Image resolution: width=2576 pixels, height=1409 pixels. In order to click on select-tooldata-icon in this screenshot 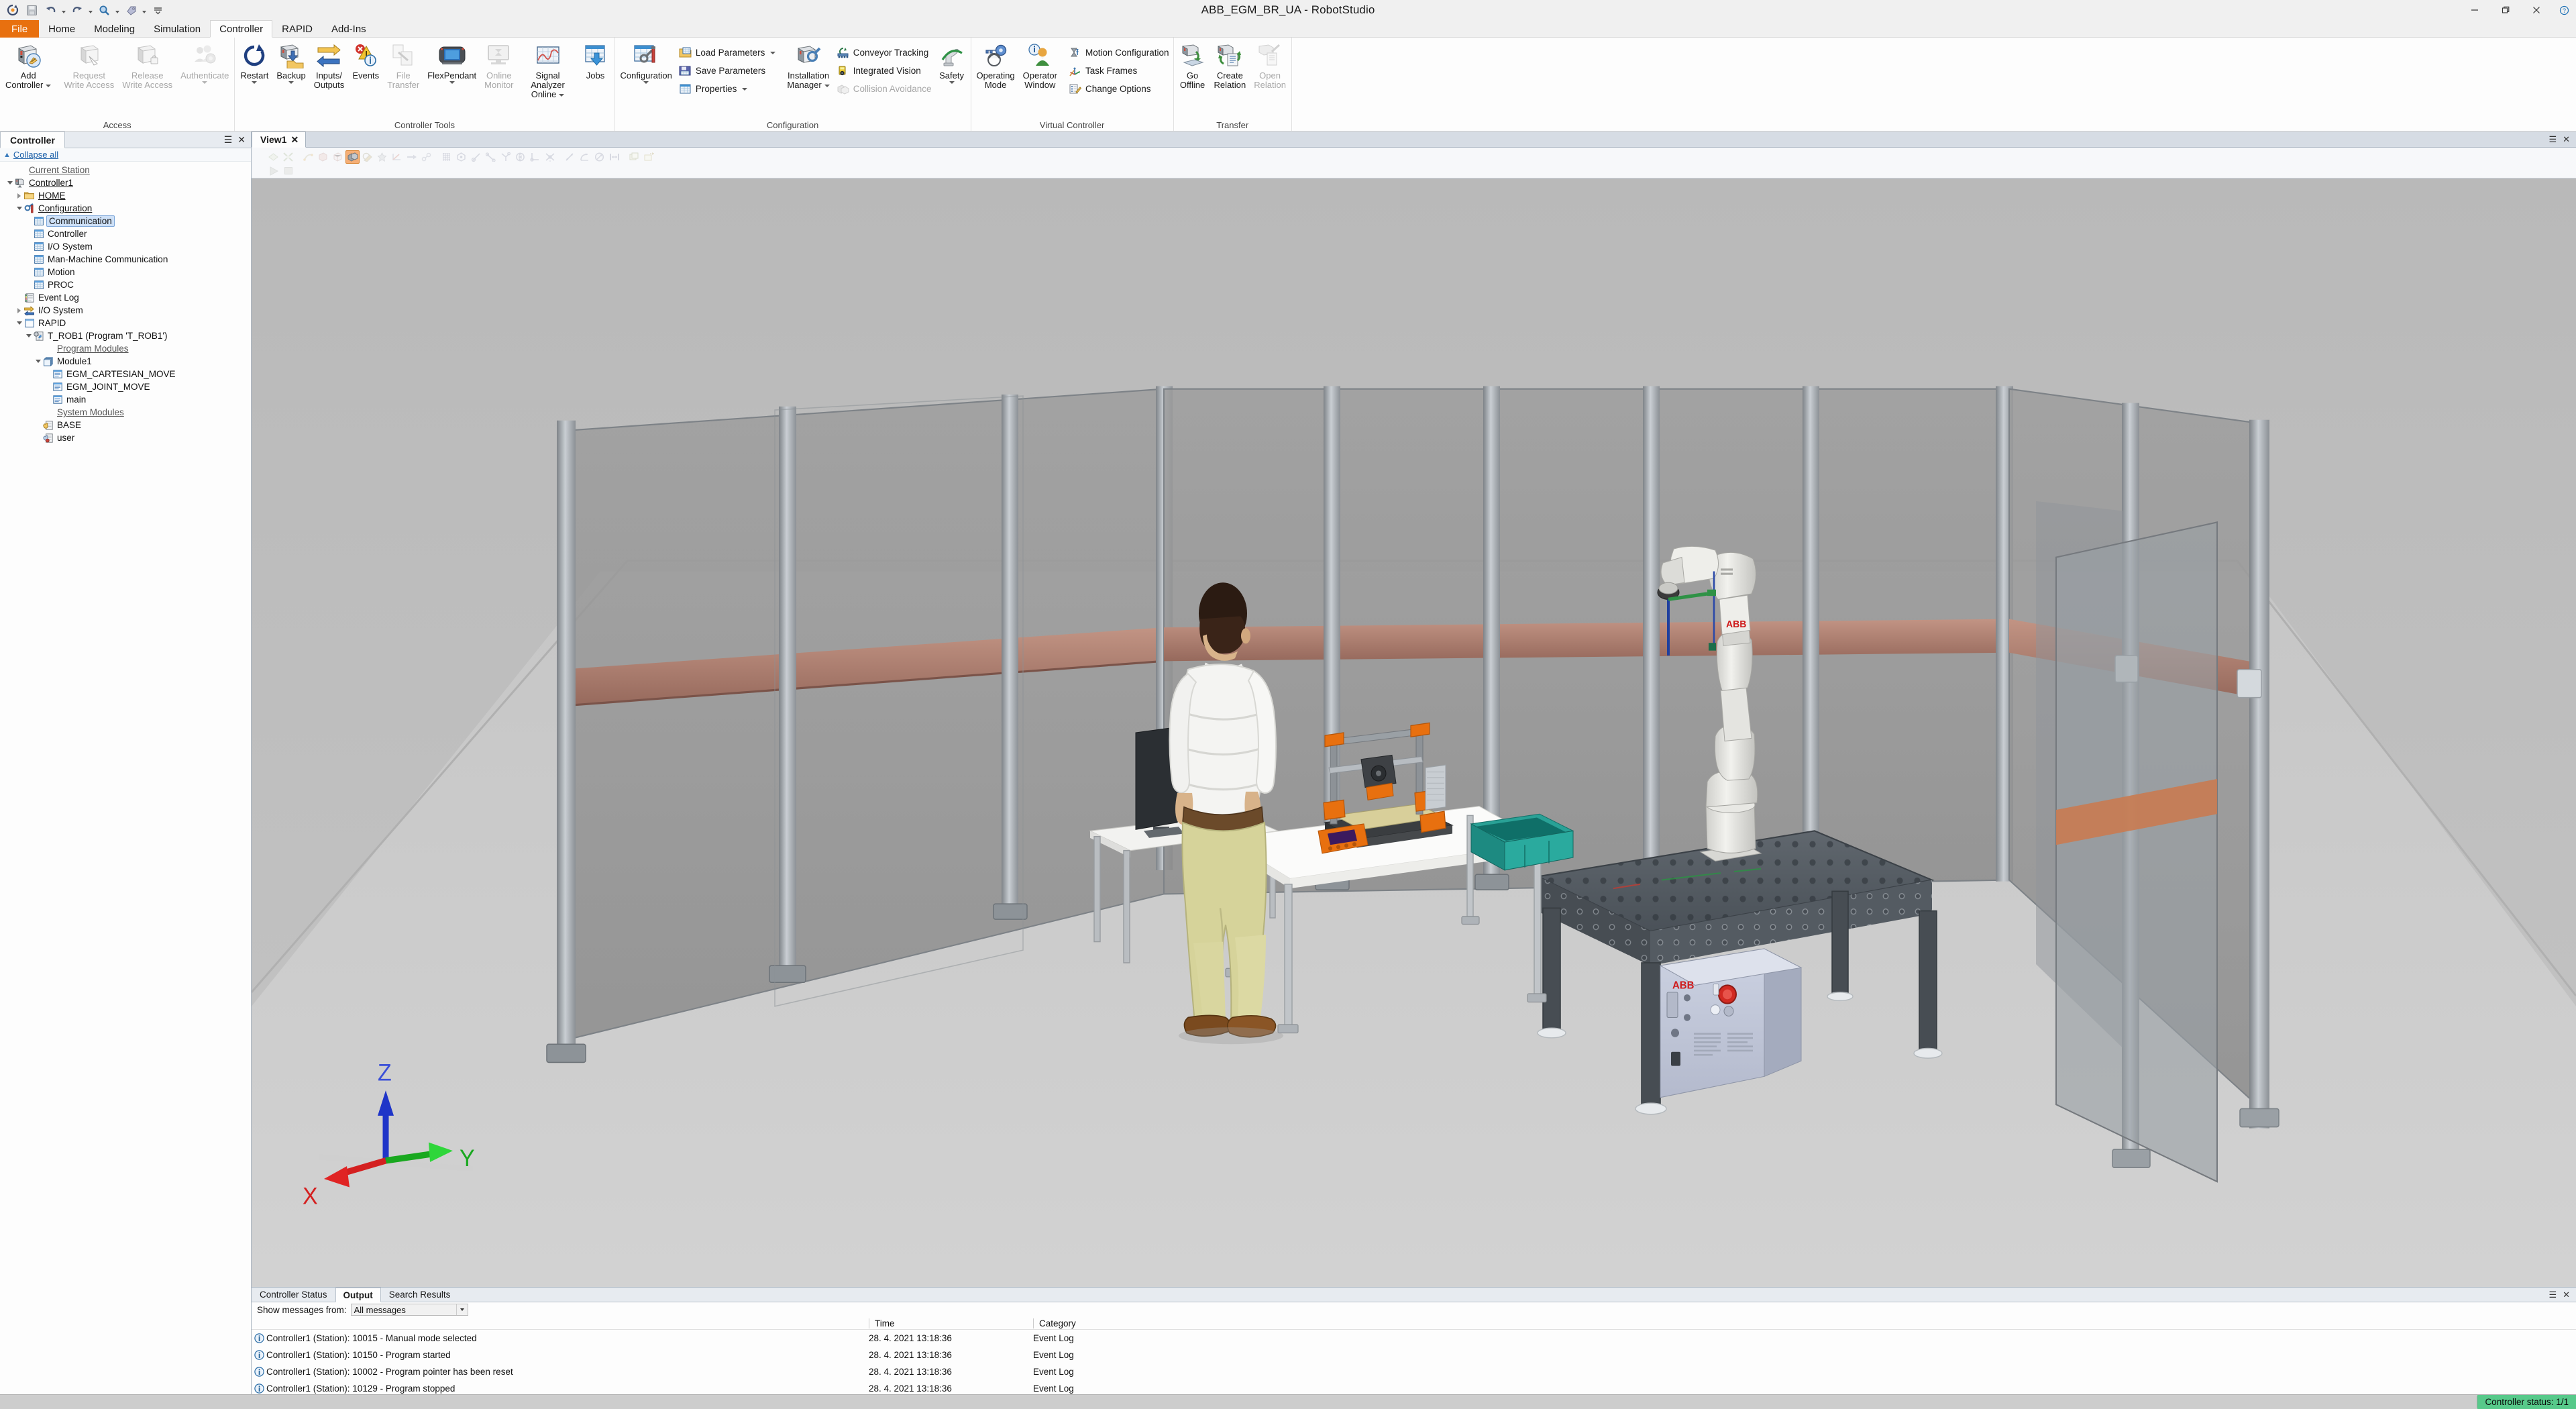, I will do `click(426, 157)`.